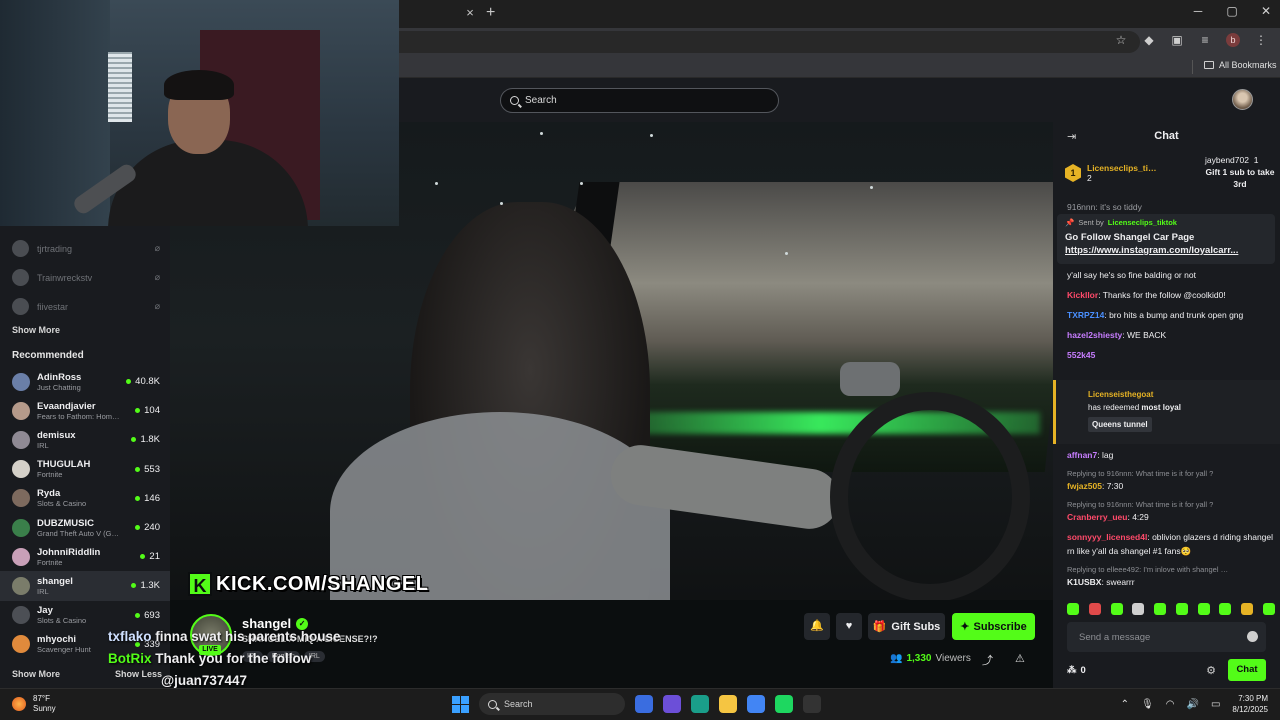 The image size is (1280, 720). What do you see at coordinates (1211, 670) in the screenshot?
I see `gear-icon: ⚙` at bounding box center [1211, 670].